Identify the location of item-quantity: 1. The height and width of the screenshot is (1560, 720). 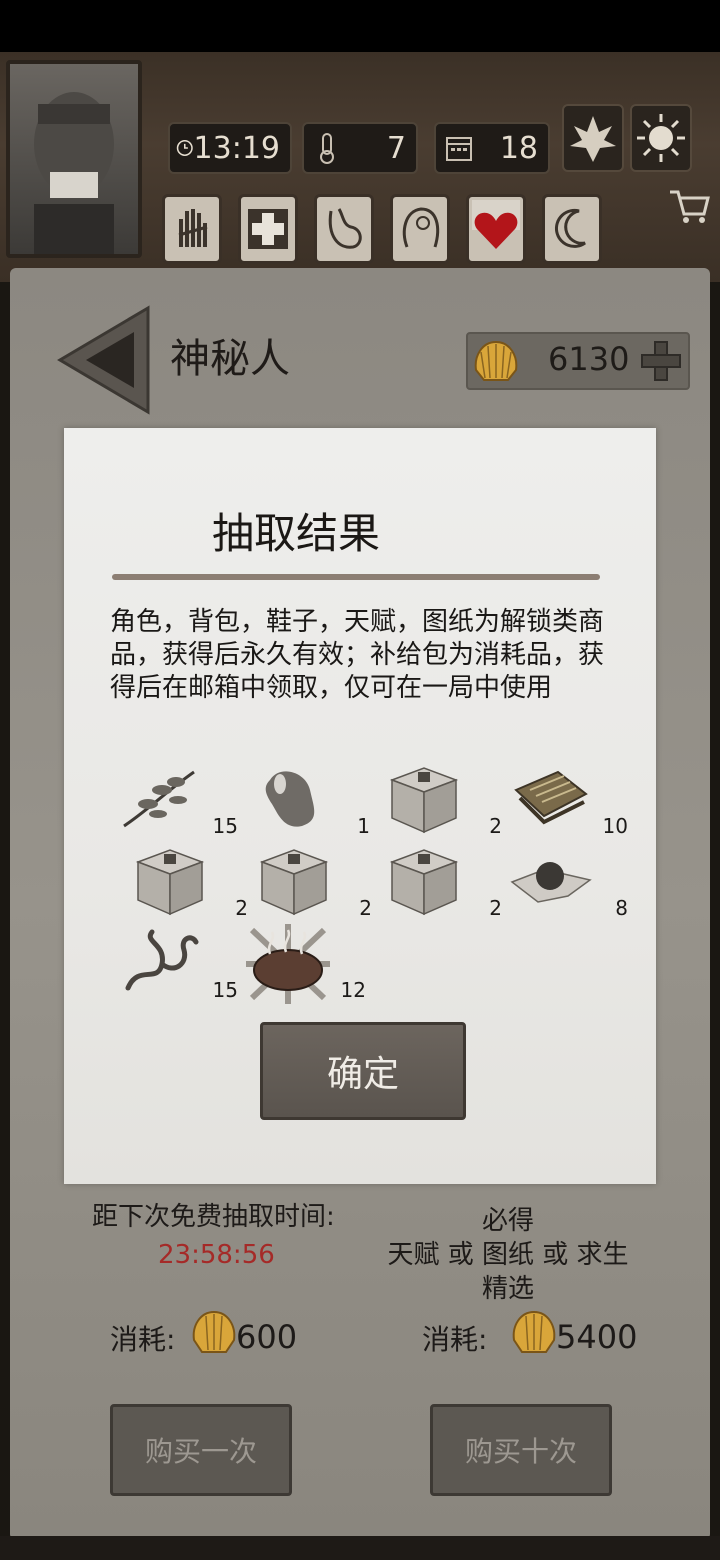
(363, 826).